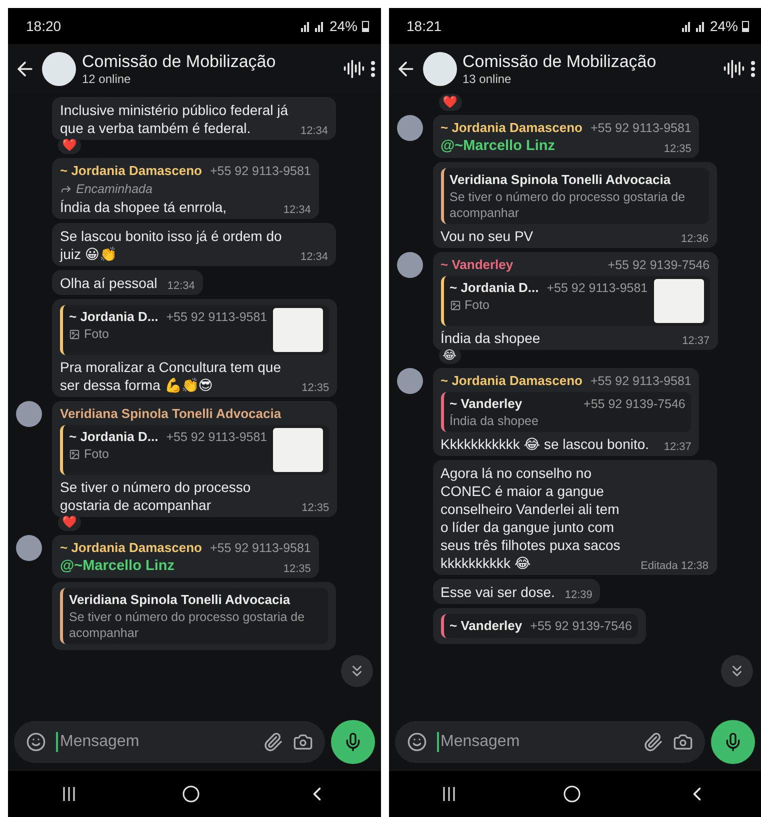  What do you see at coordinates (694, 239) in the screenshot?
I see `message-time: 12:36` at bounding box center [694, 239].